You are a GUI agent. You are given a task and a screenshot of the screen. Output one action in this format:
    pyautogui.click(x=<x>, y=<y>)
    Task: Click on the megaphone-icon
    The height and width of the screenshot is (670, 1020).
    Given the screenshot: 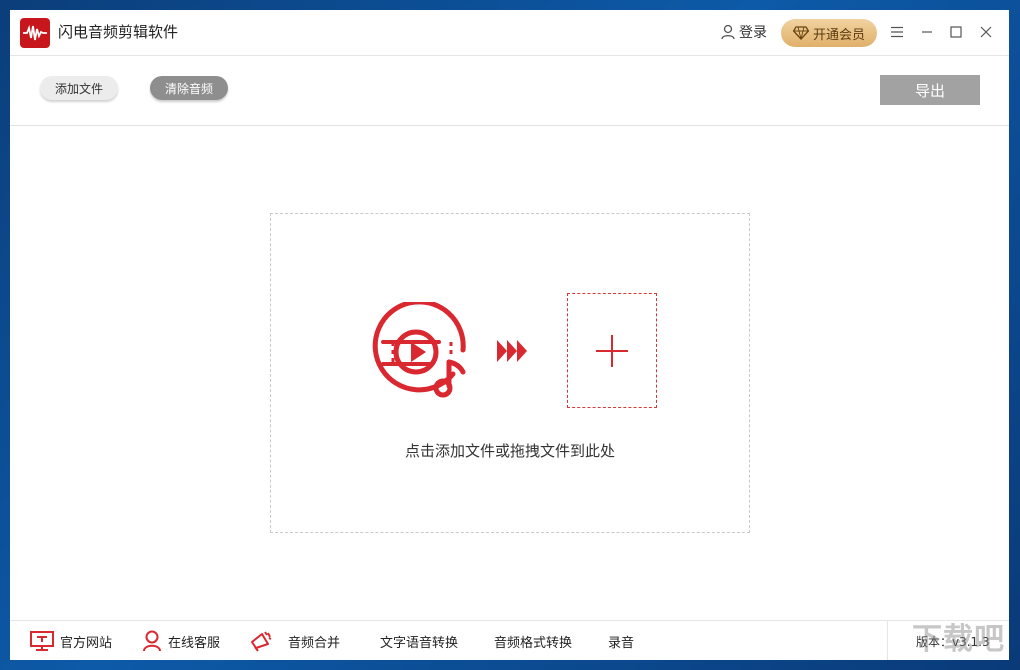 What is the action you would take?
    pyautogui.click(x=261, y=641)
    